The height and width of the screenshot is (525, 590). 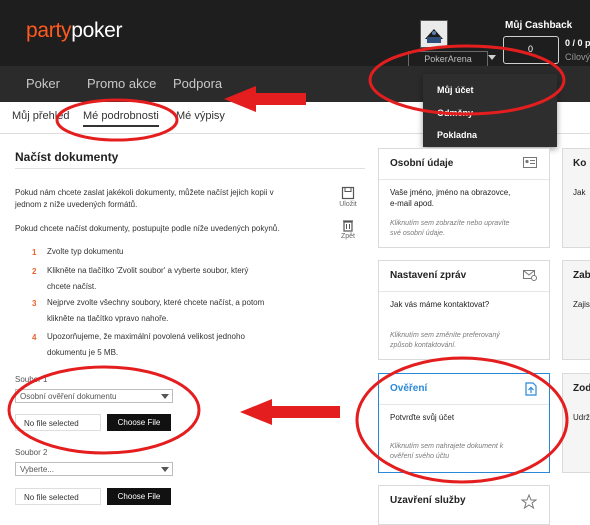 I want to click on save-button: Uložit, so click(x=348, y=197).